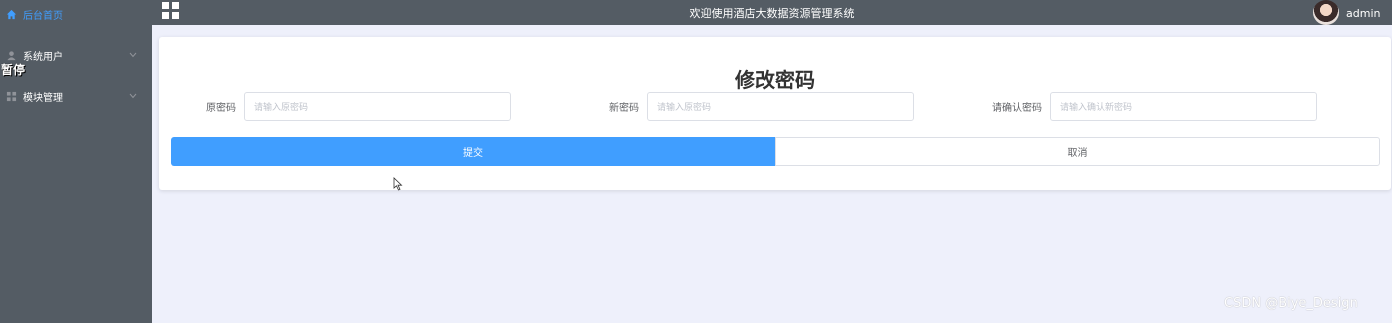 The width and height of the screenshot is (1392, 323). I want to click on form-title: 修改密码, so click(775, 80).